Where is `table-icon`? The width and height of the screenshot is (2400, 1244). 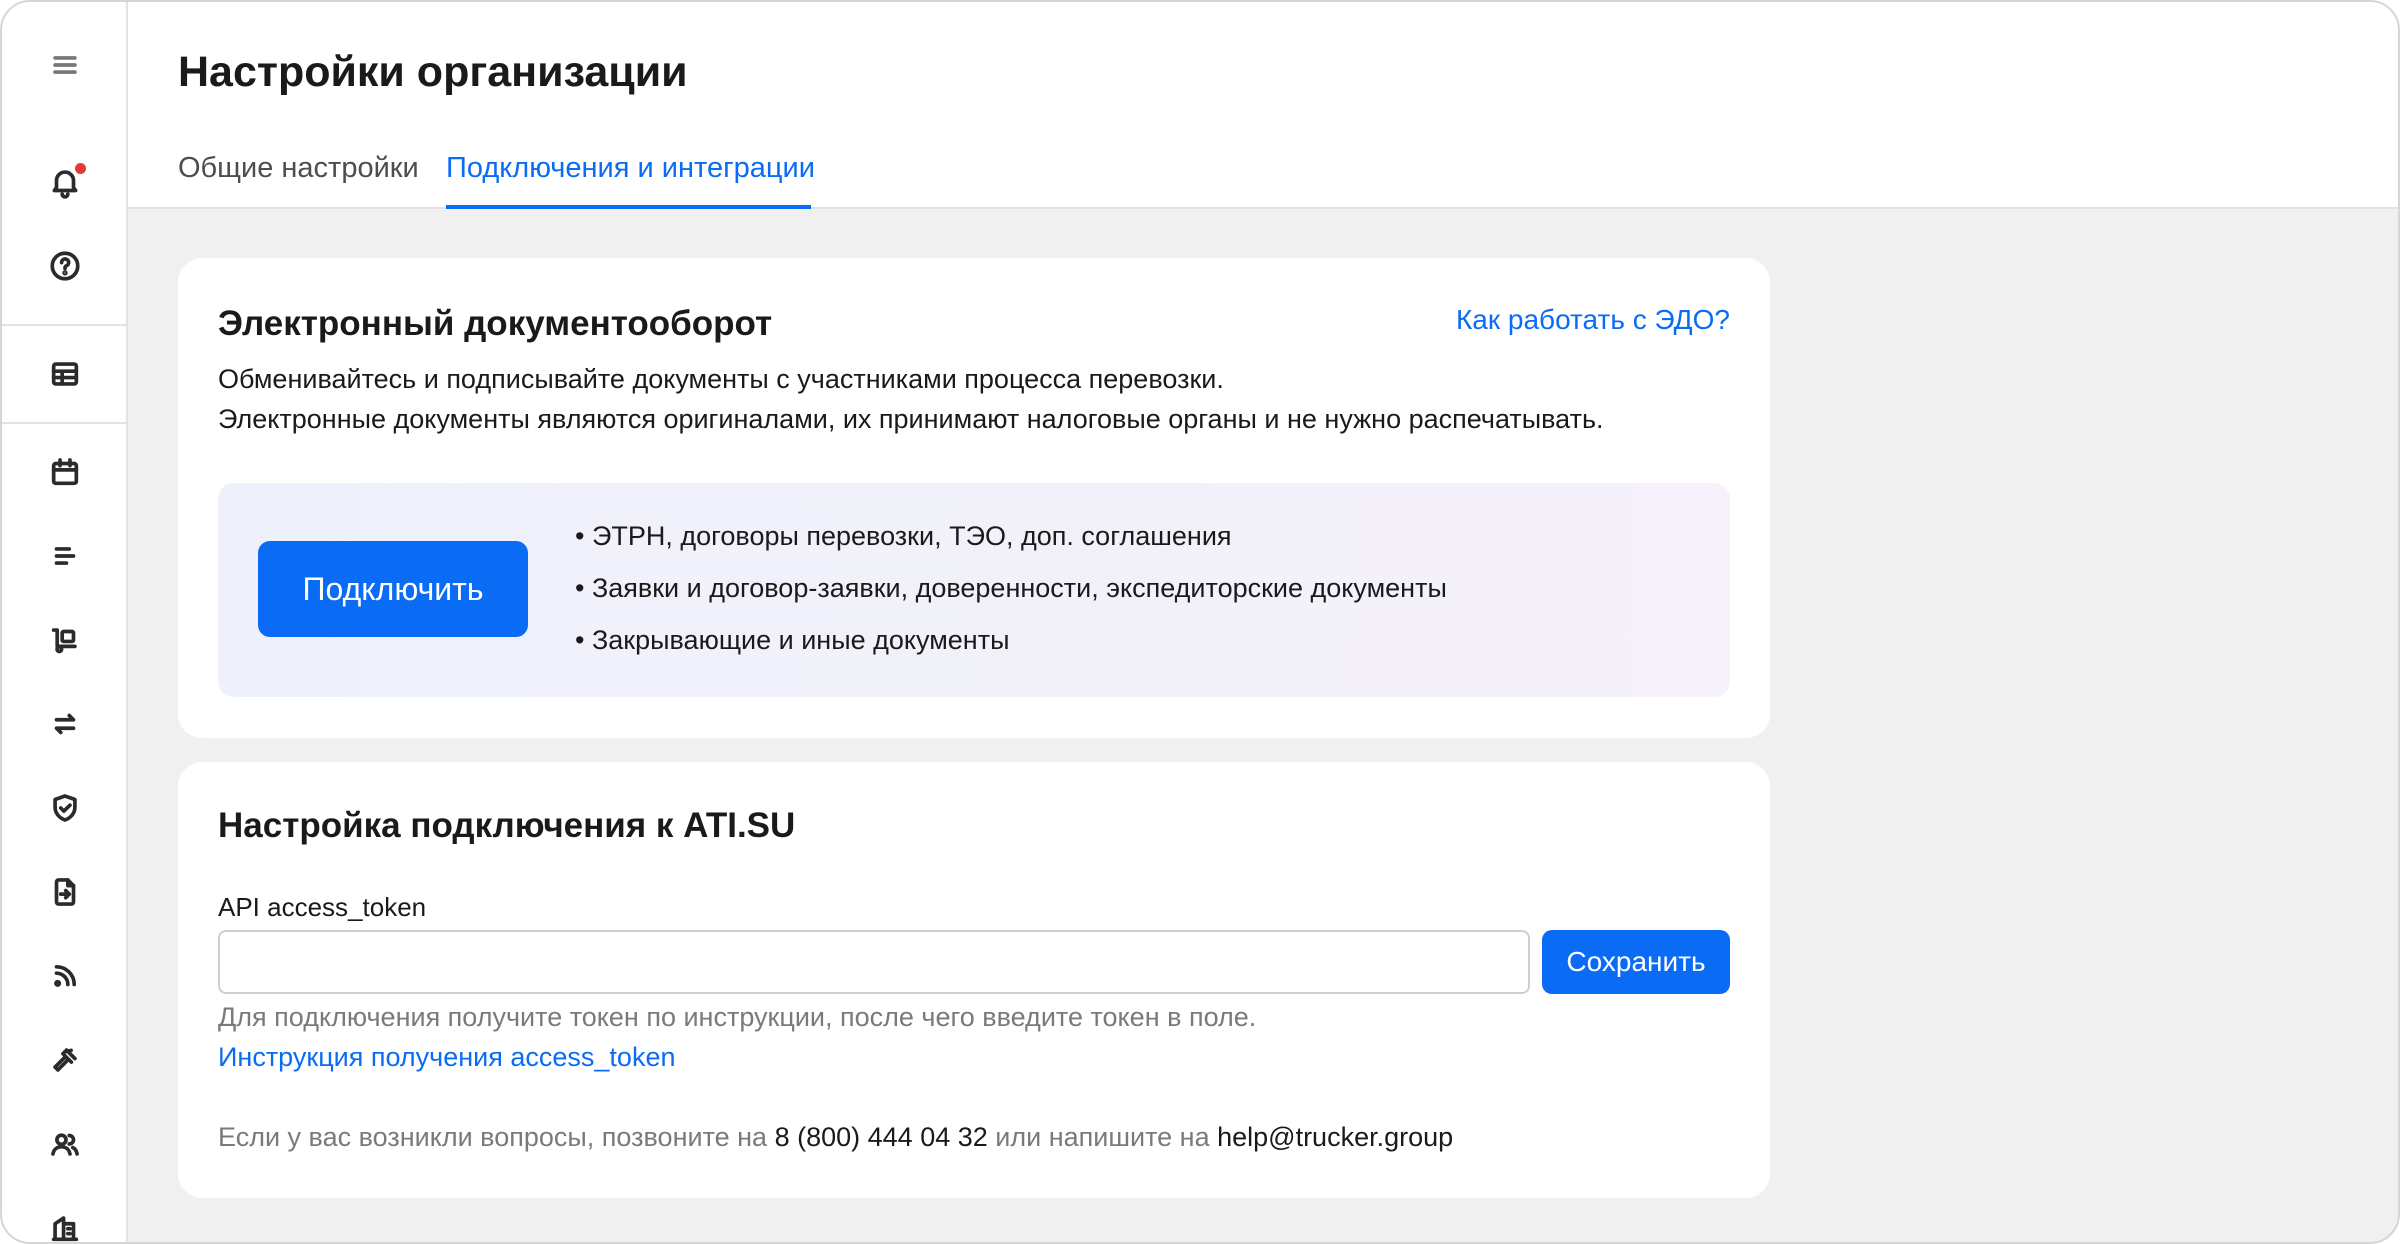
table-icon is located at coordinates (65, 374).